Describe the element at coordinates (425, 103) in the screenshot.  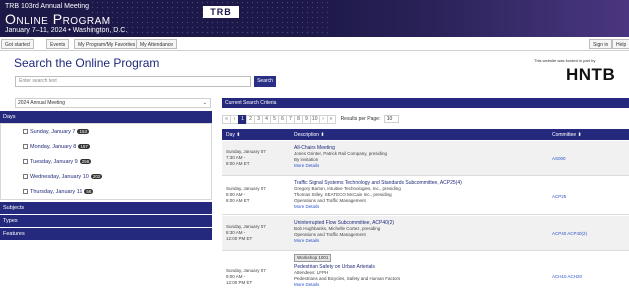
I see `current-search-criteria: Current Search Criteria` at that location.